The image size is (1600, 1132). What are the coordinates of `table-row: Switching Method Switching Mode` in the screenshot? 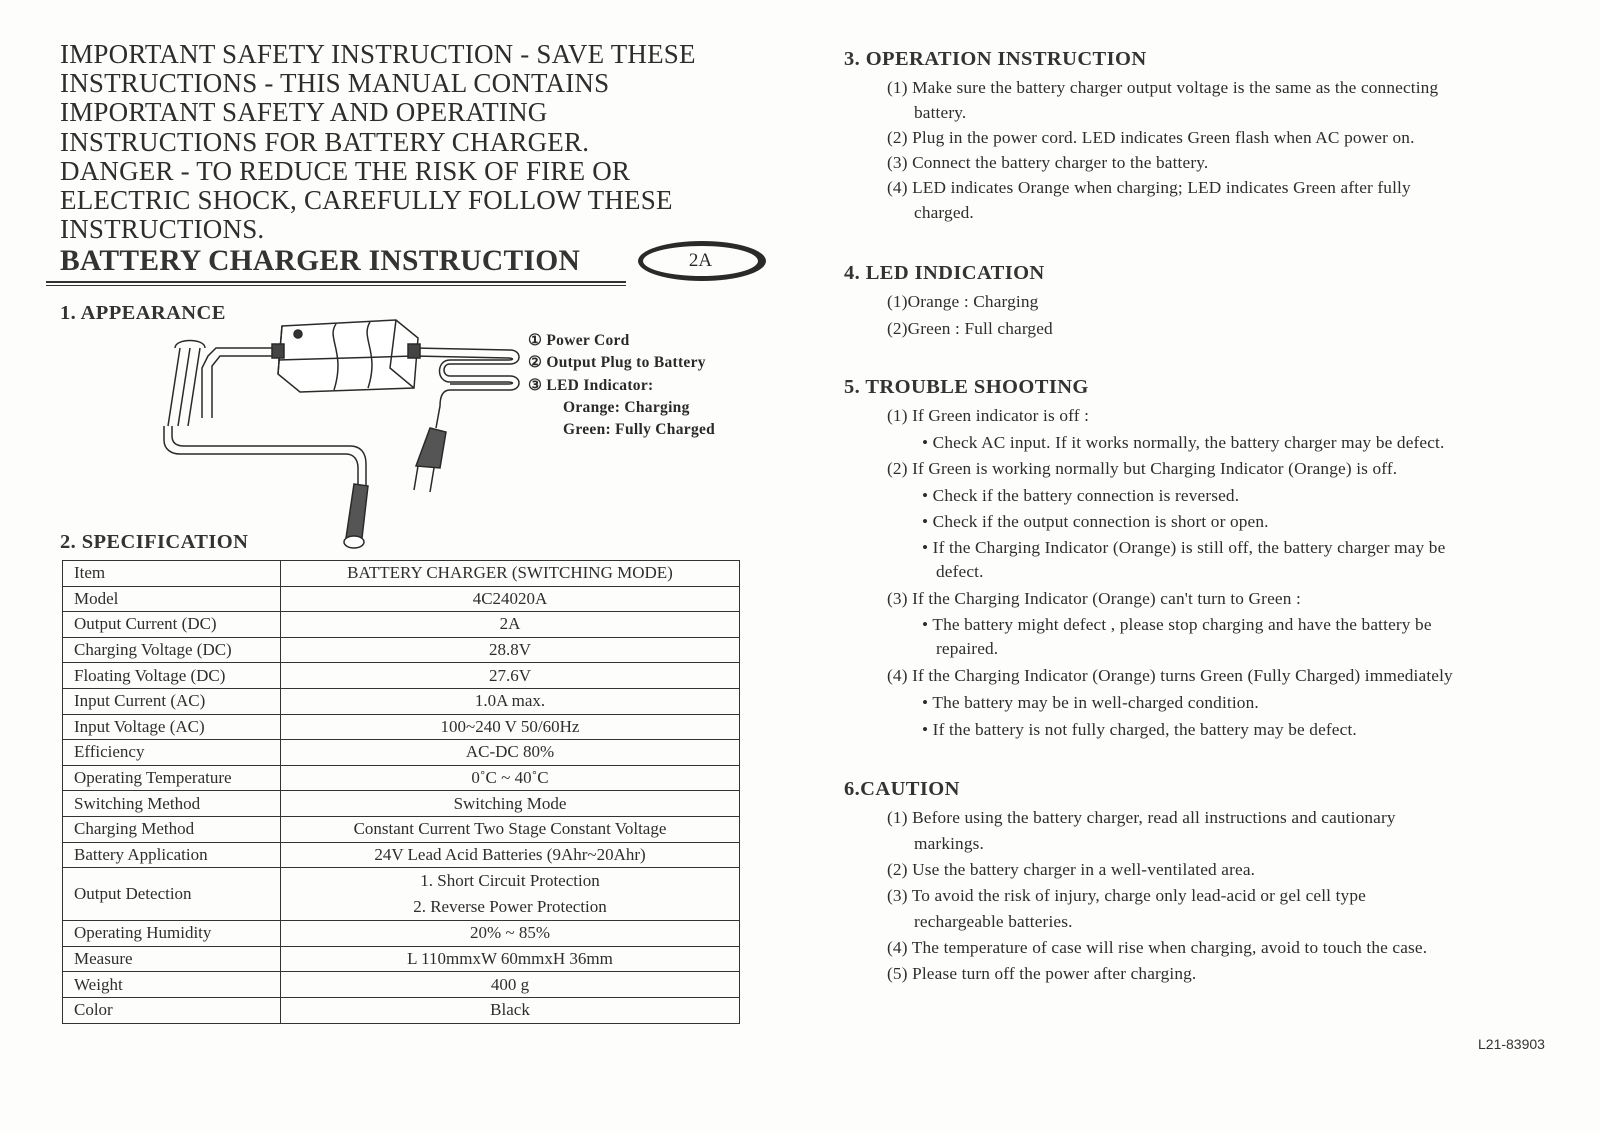 It's located at (401, 803).